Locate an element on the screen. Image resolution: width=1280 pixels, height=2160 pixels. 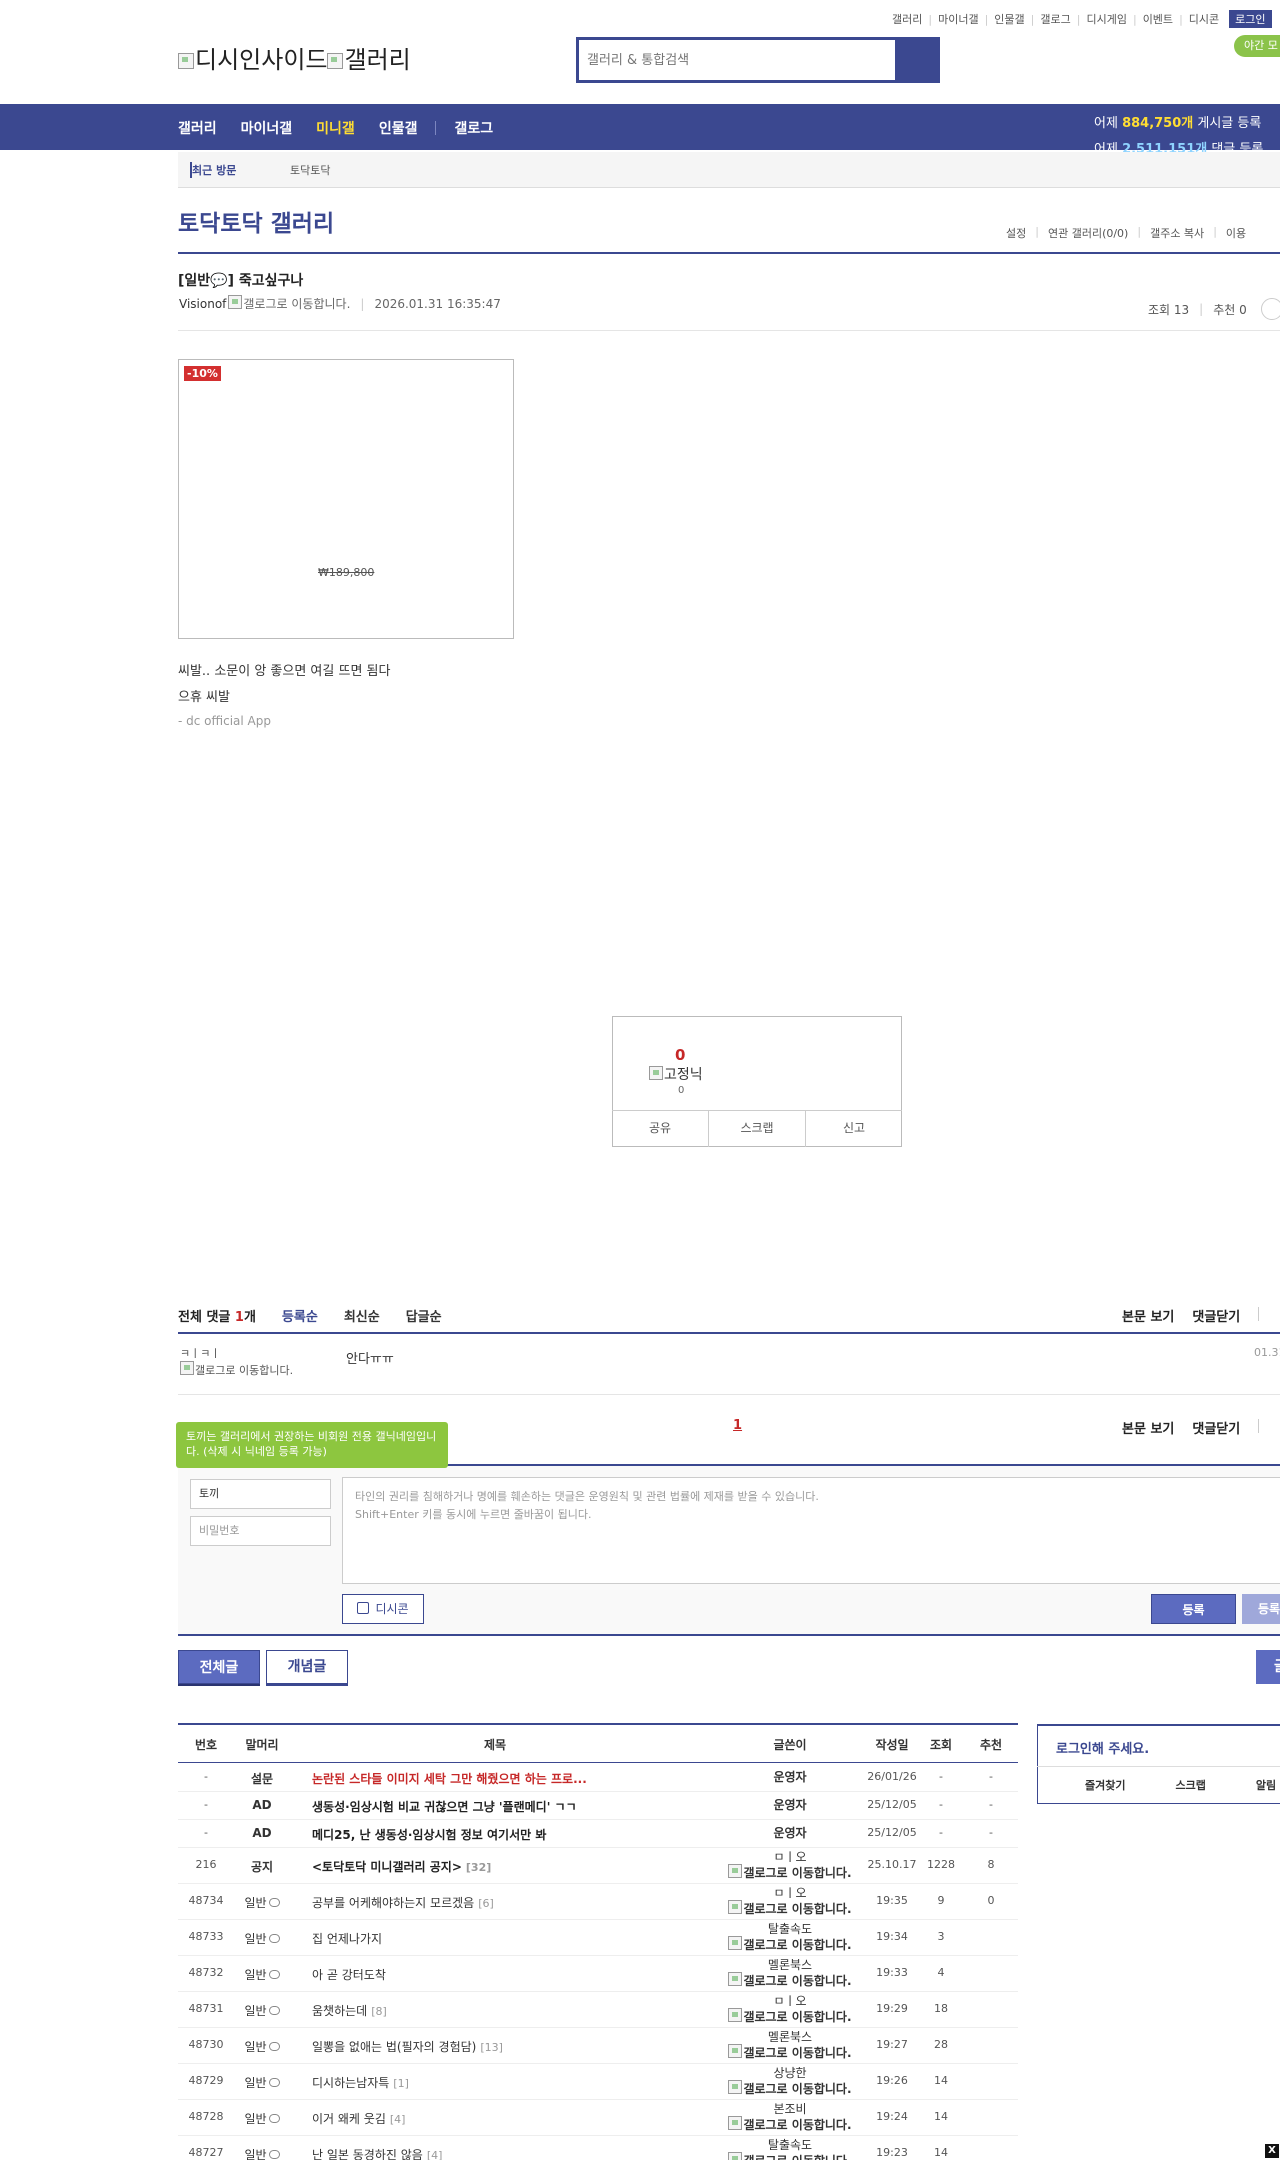
gallery-title: 토닥토닥 갤러리 is located at coordinates (256, 221).